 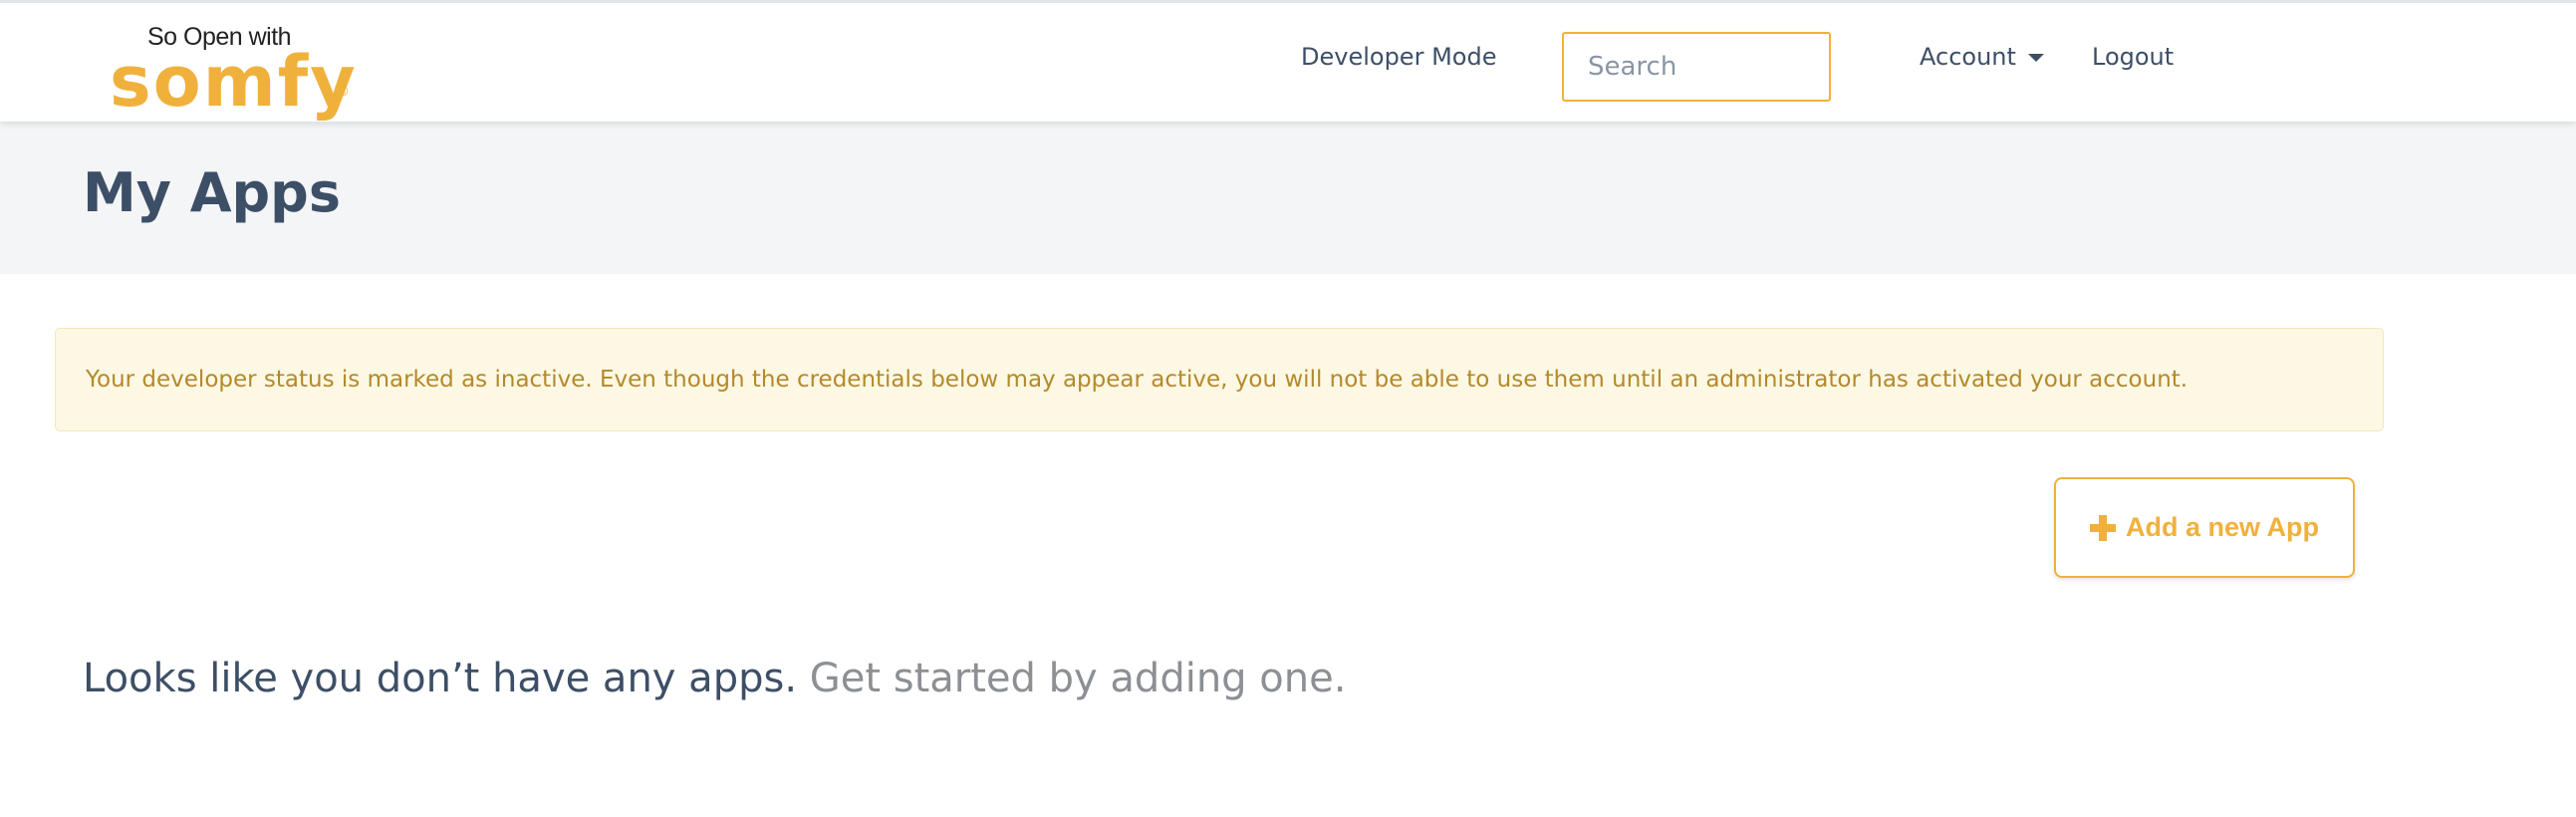 I want to click on search-input, so click(x=1696, y=67).